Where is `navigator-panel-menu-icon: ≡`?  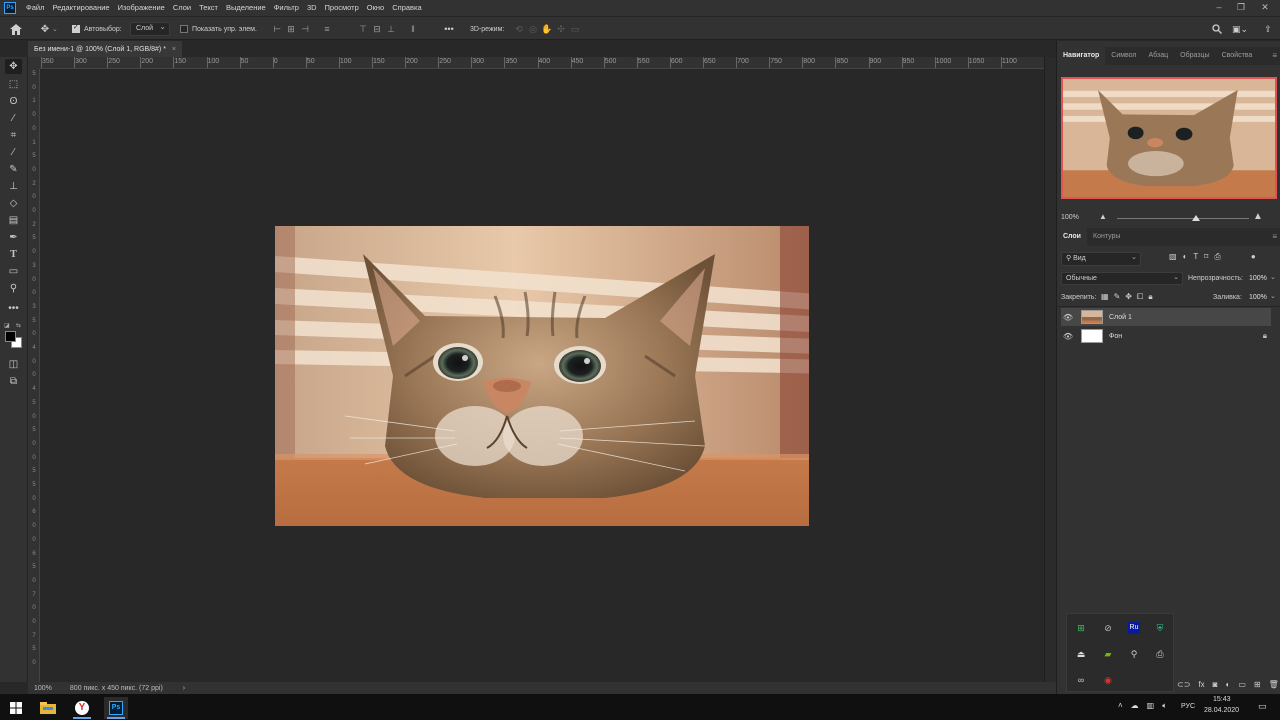
navigator-panel-menu-icon: ≡ is located at coordinates (1274, 56).